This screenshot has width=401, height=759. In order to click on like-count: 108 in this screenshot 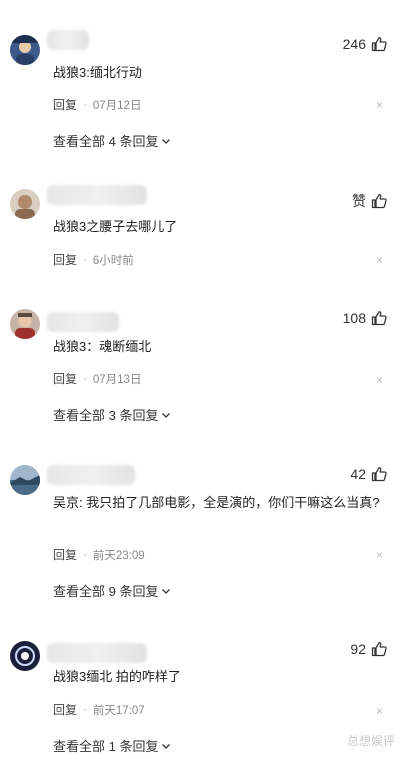, I will do `click(354, 318)`.